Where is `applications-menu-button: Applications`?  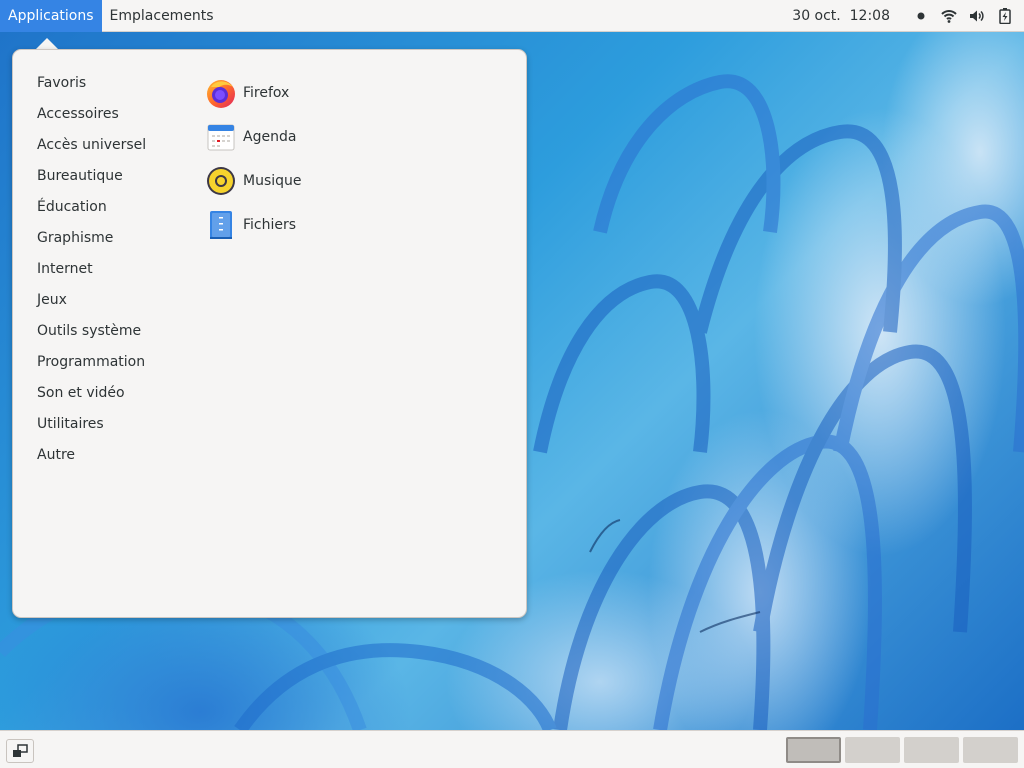
applications-menu-button: Applications is located at coordinates (51, 16).